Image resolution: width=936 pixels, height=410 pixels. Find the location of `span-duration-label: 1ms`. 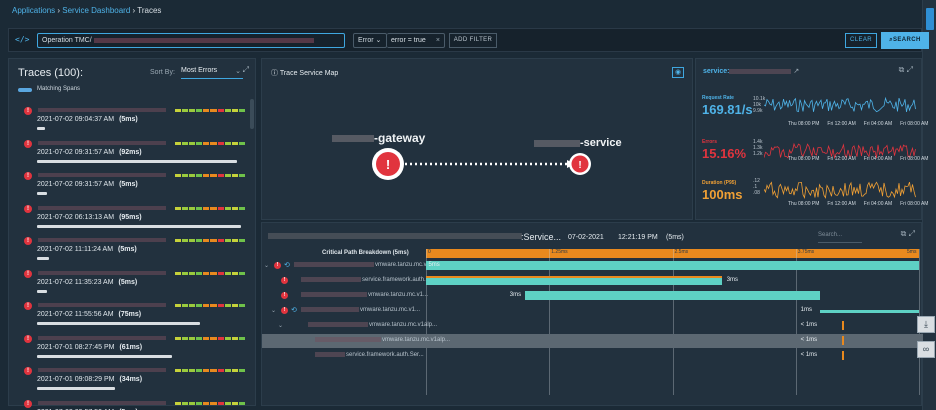

span-duration-label: 1ms is located at coordinates (806, 310).